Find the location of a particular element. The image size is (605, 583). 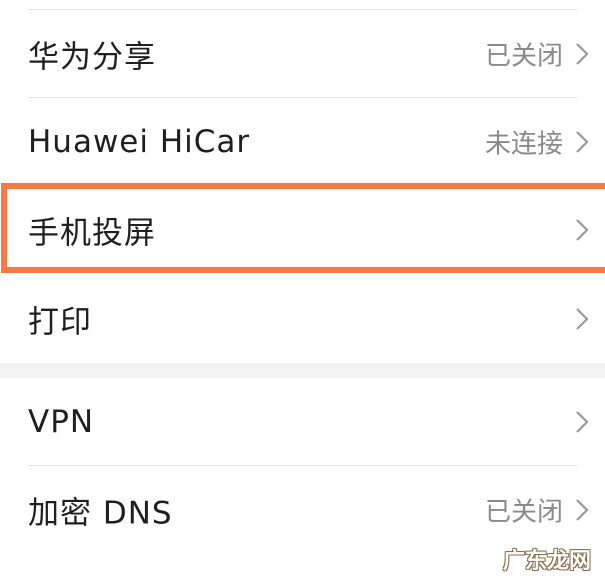

row-label: 加密 DNS is located at coordinates (100, 513).